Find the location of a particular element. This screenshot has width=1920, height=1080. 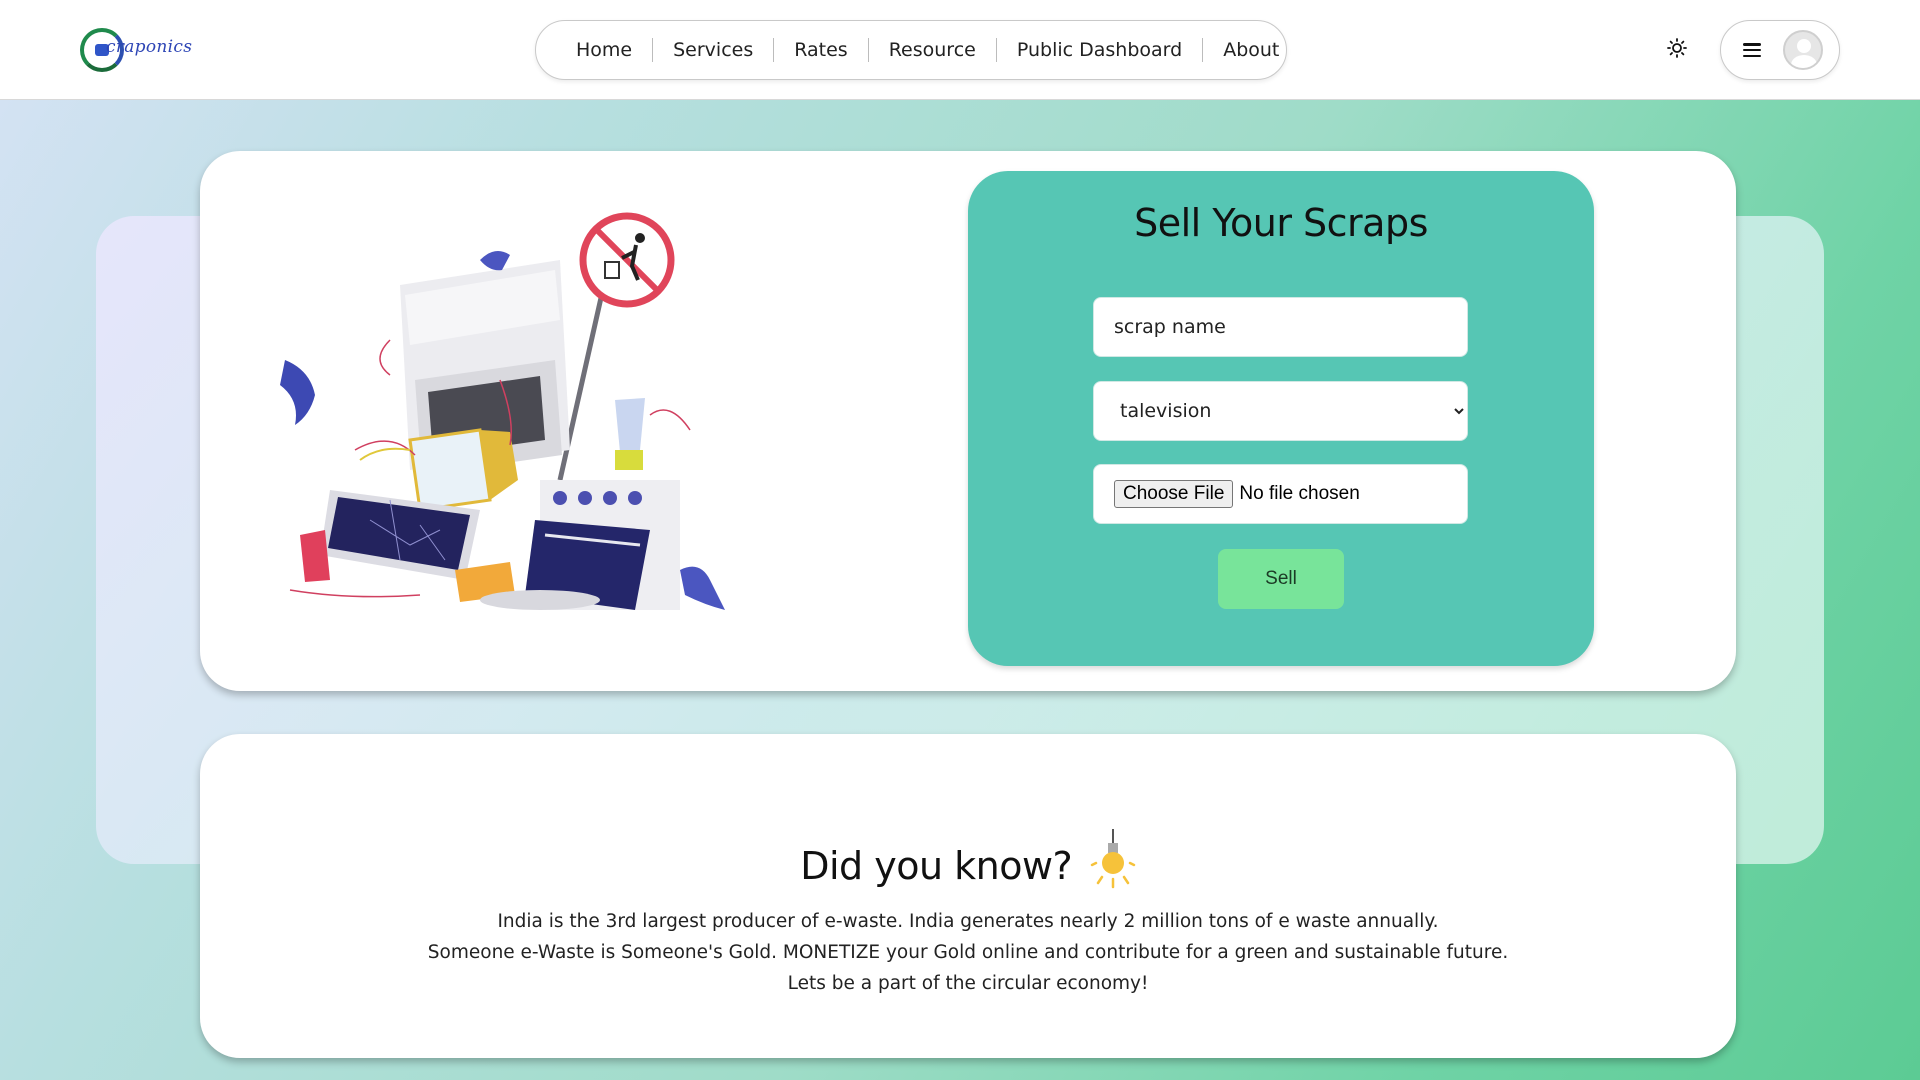

did-you-know-heading: Did you know? is located at coordinates (968, 861).